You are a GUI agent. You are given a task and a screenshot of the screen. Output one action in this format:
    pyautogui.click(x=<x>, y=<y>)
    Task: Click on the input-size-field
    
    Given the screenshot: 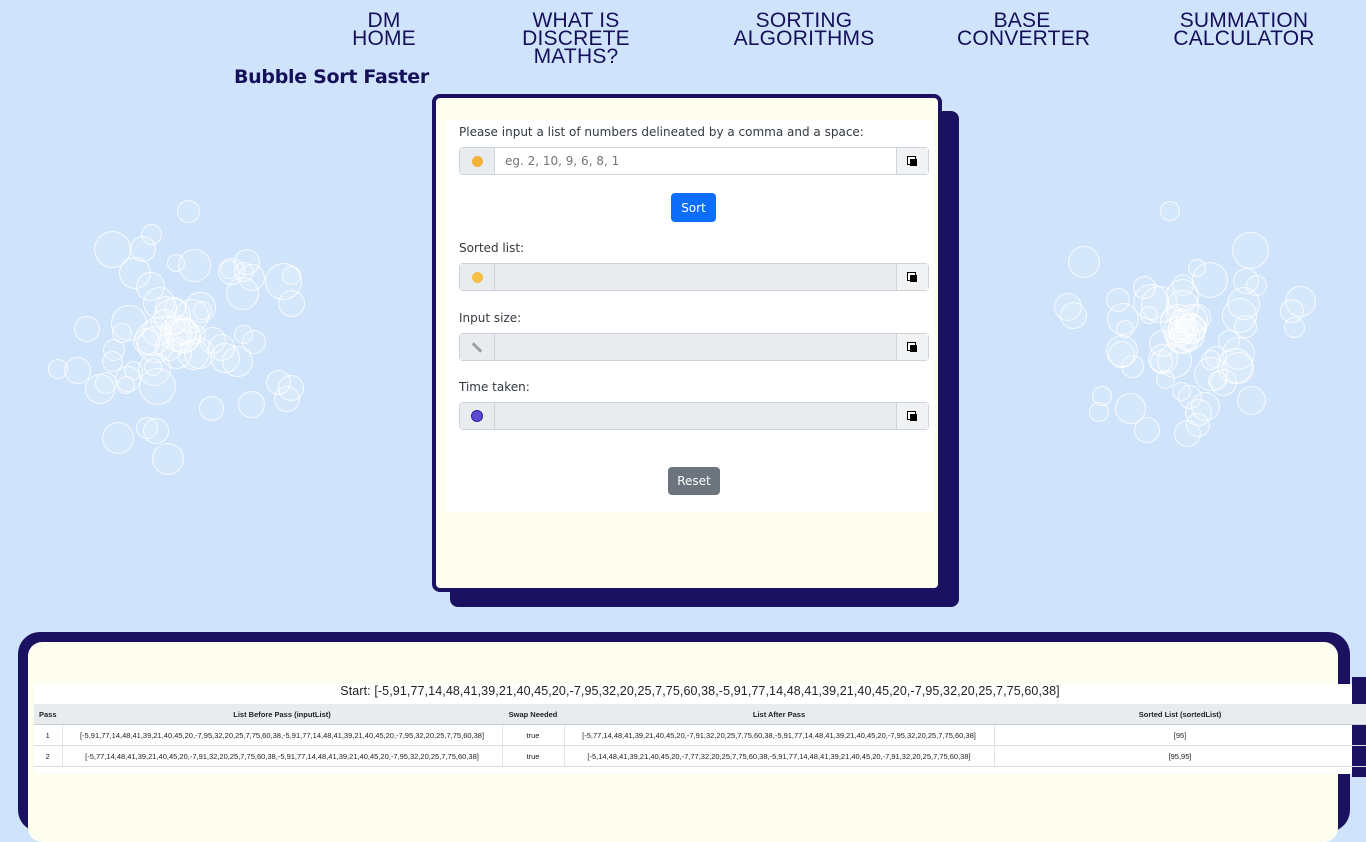 What is the action you would take?
    pyautogui.click(x=695, y=347)
    